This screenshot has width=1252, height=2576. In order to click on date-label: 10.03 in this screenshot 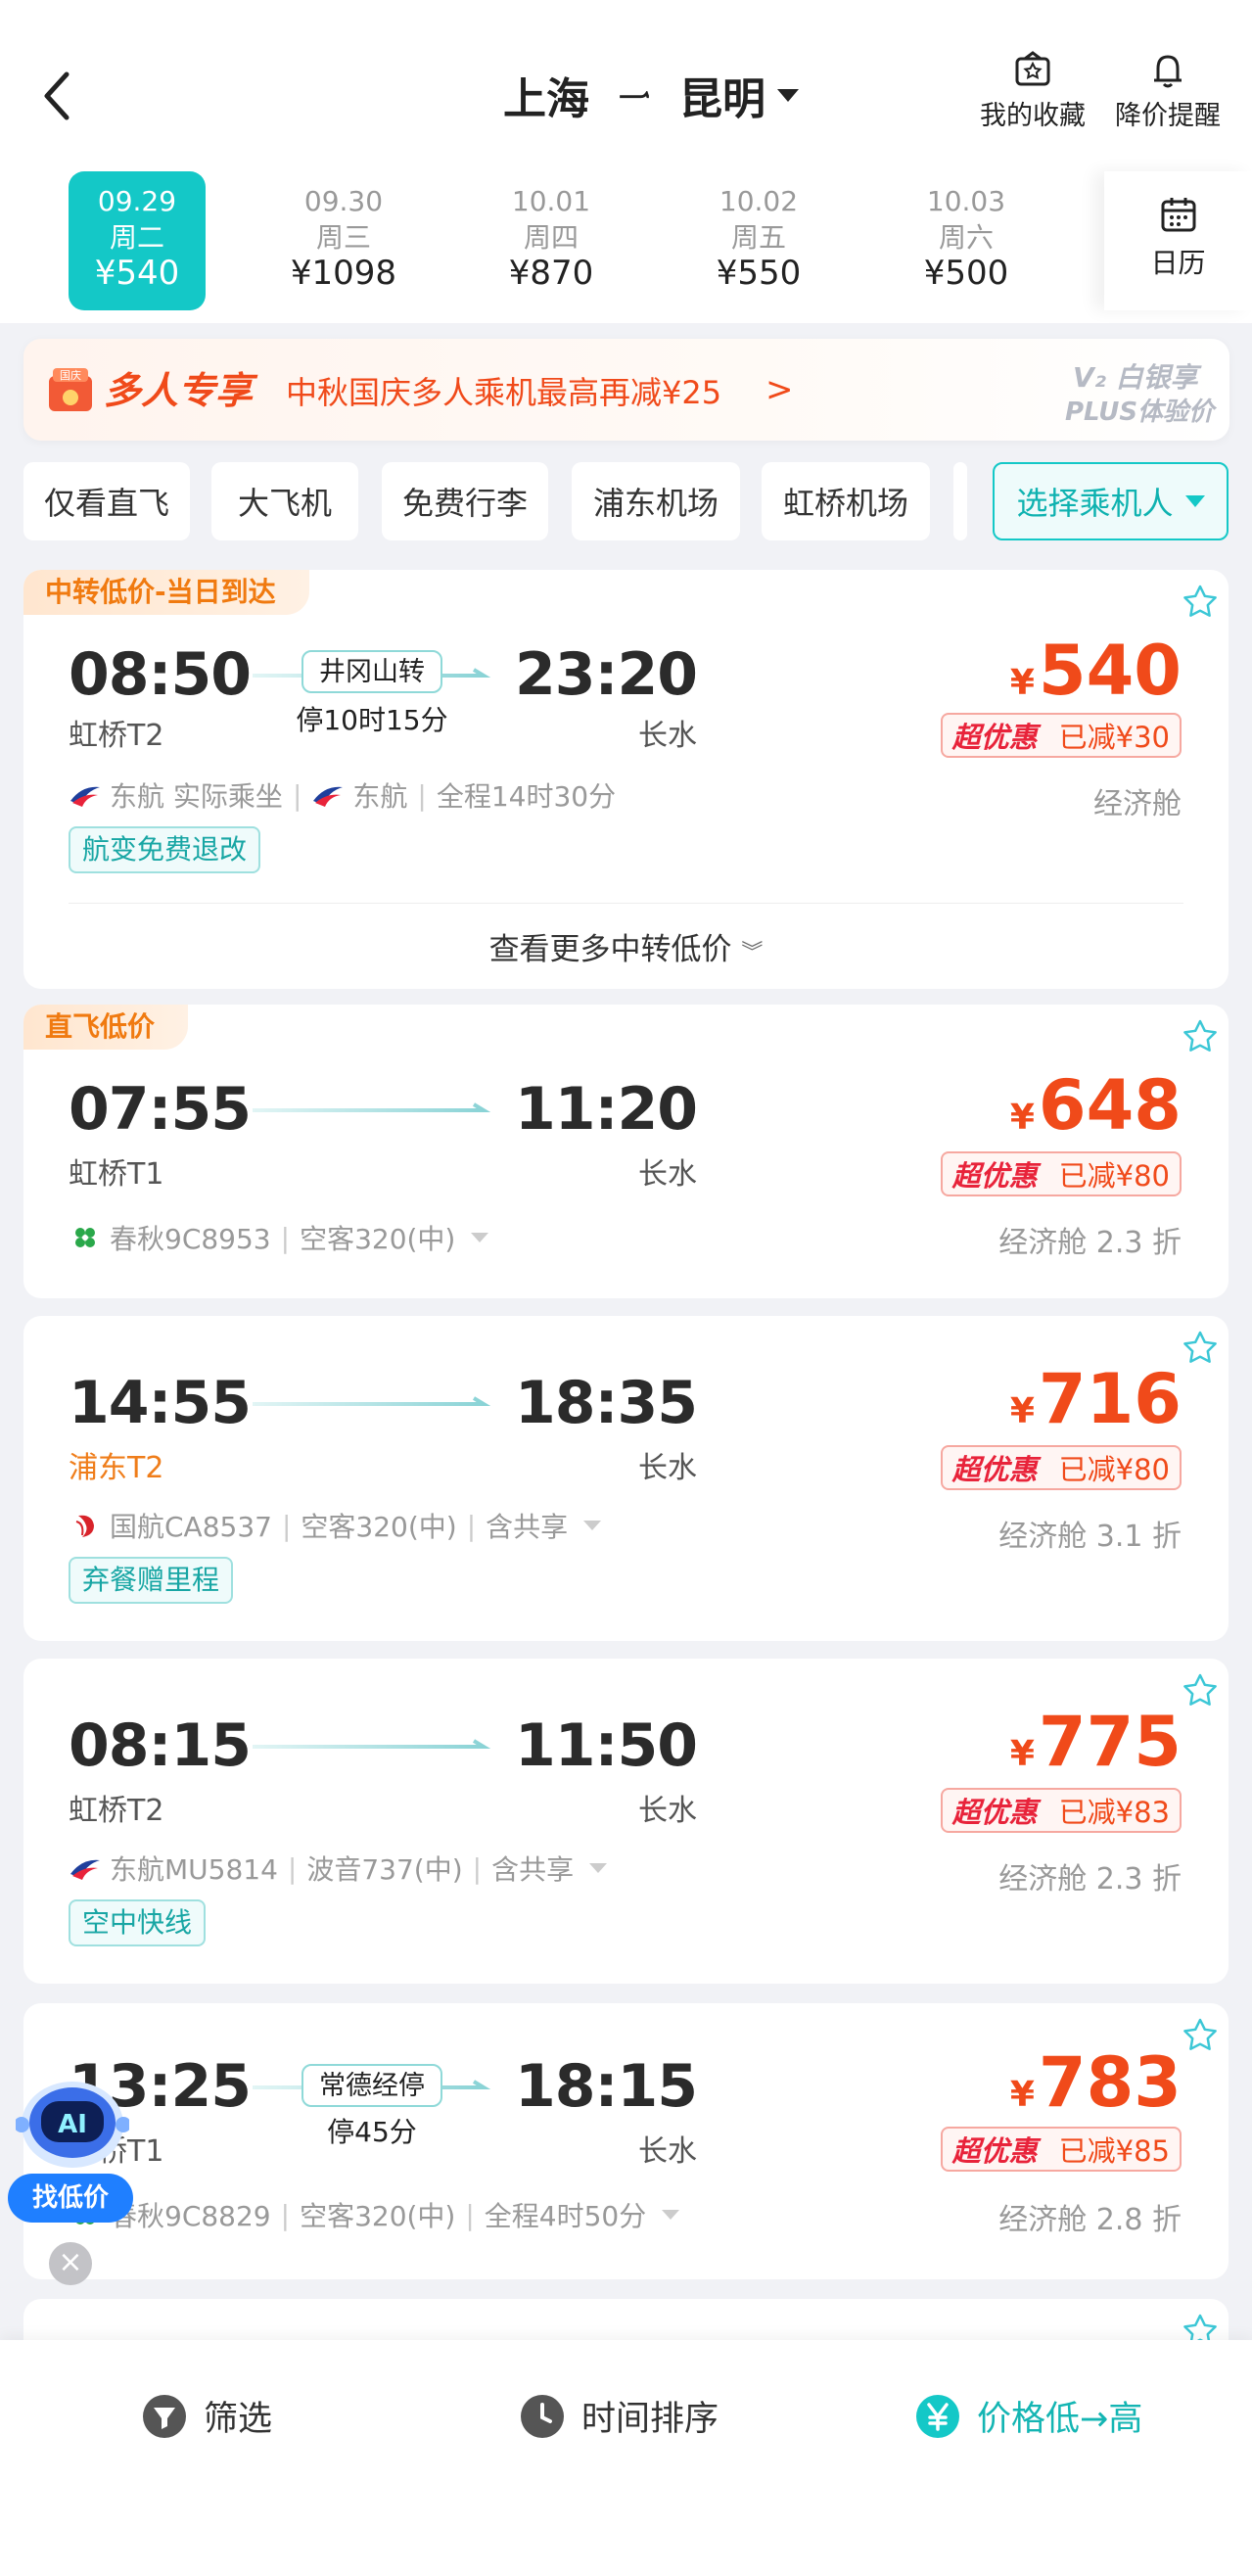, I will do `click(966, 201)`.